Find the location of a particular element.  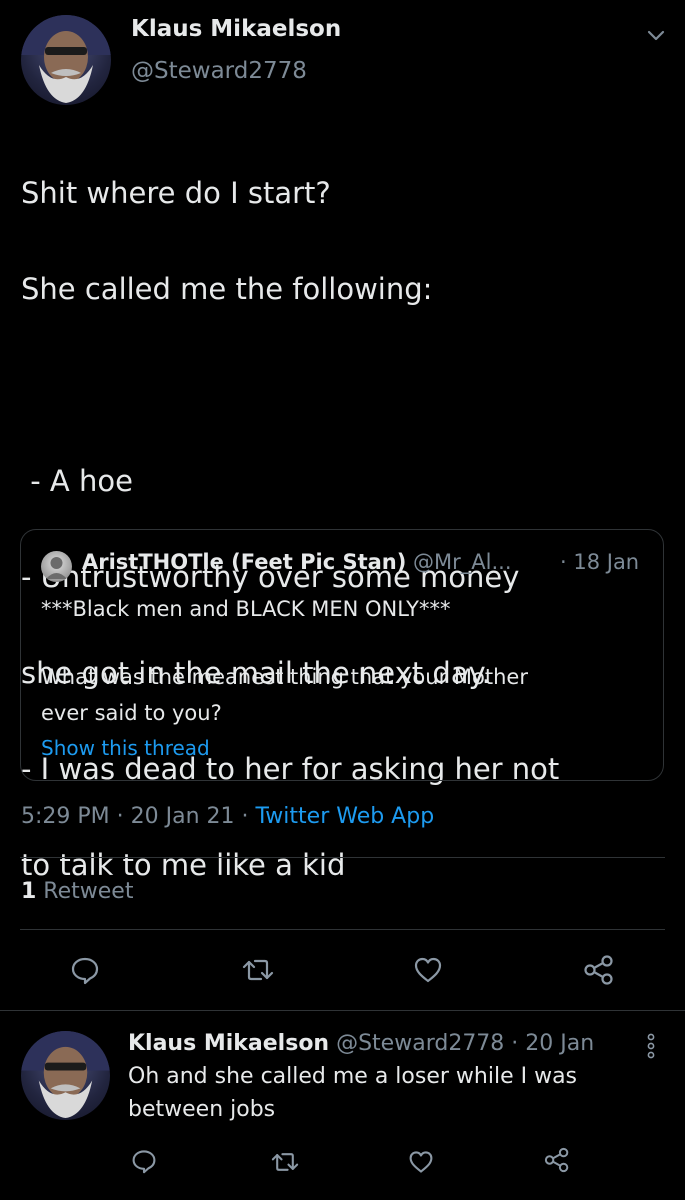

retweet-stats: 1 Retweet is located at coordinates (77, 891).